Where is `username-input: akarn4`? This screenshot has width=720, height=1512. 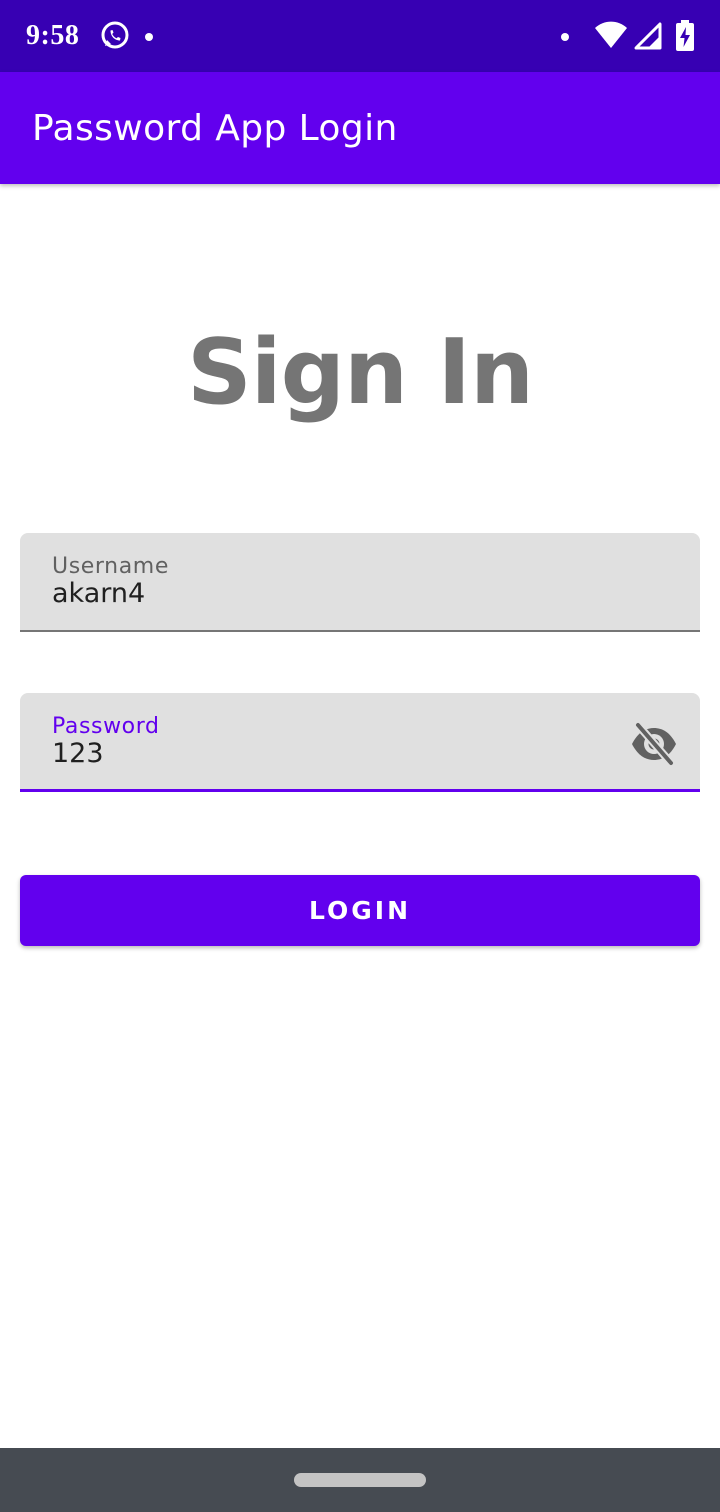
username-input: akarn4 is located at coordinates (98, 594).